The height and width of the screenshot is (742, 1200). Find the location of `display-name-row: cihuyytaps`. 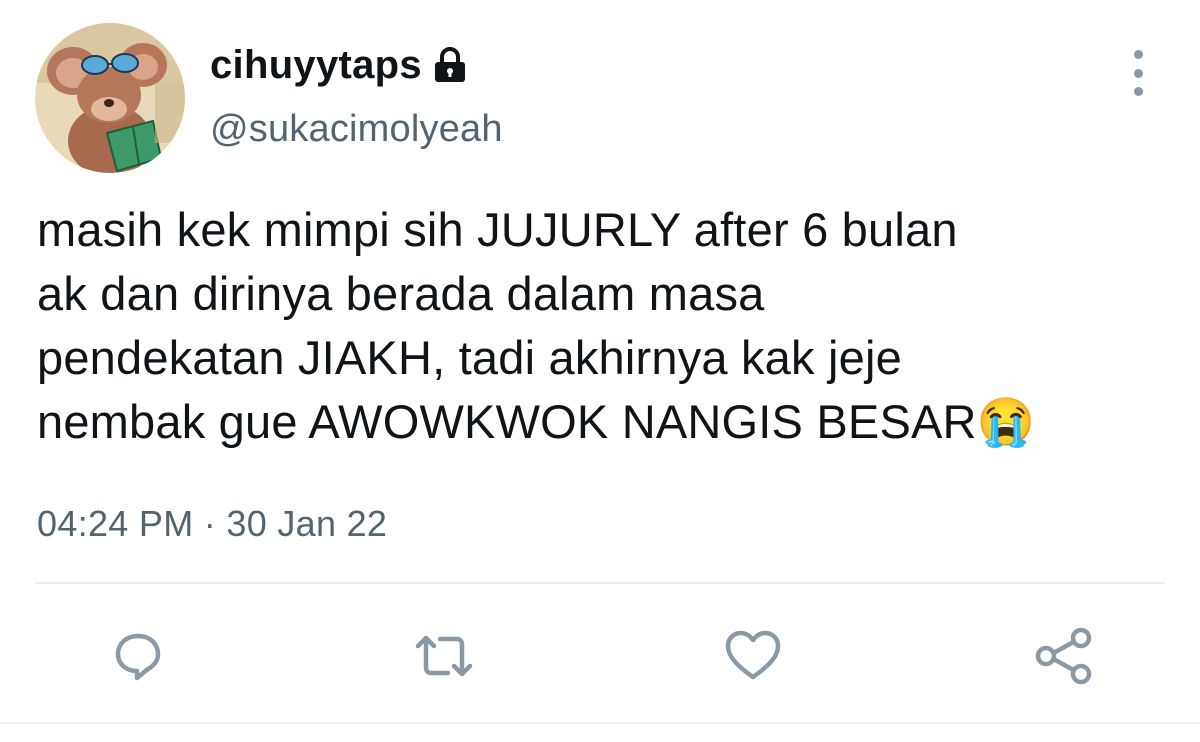

display-name-row: cihuyytaps is located at coordinates (339, 65).